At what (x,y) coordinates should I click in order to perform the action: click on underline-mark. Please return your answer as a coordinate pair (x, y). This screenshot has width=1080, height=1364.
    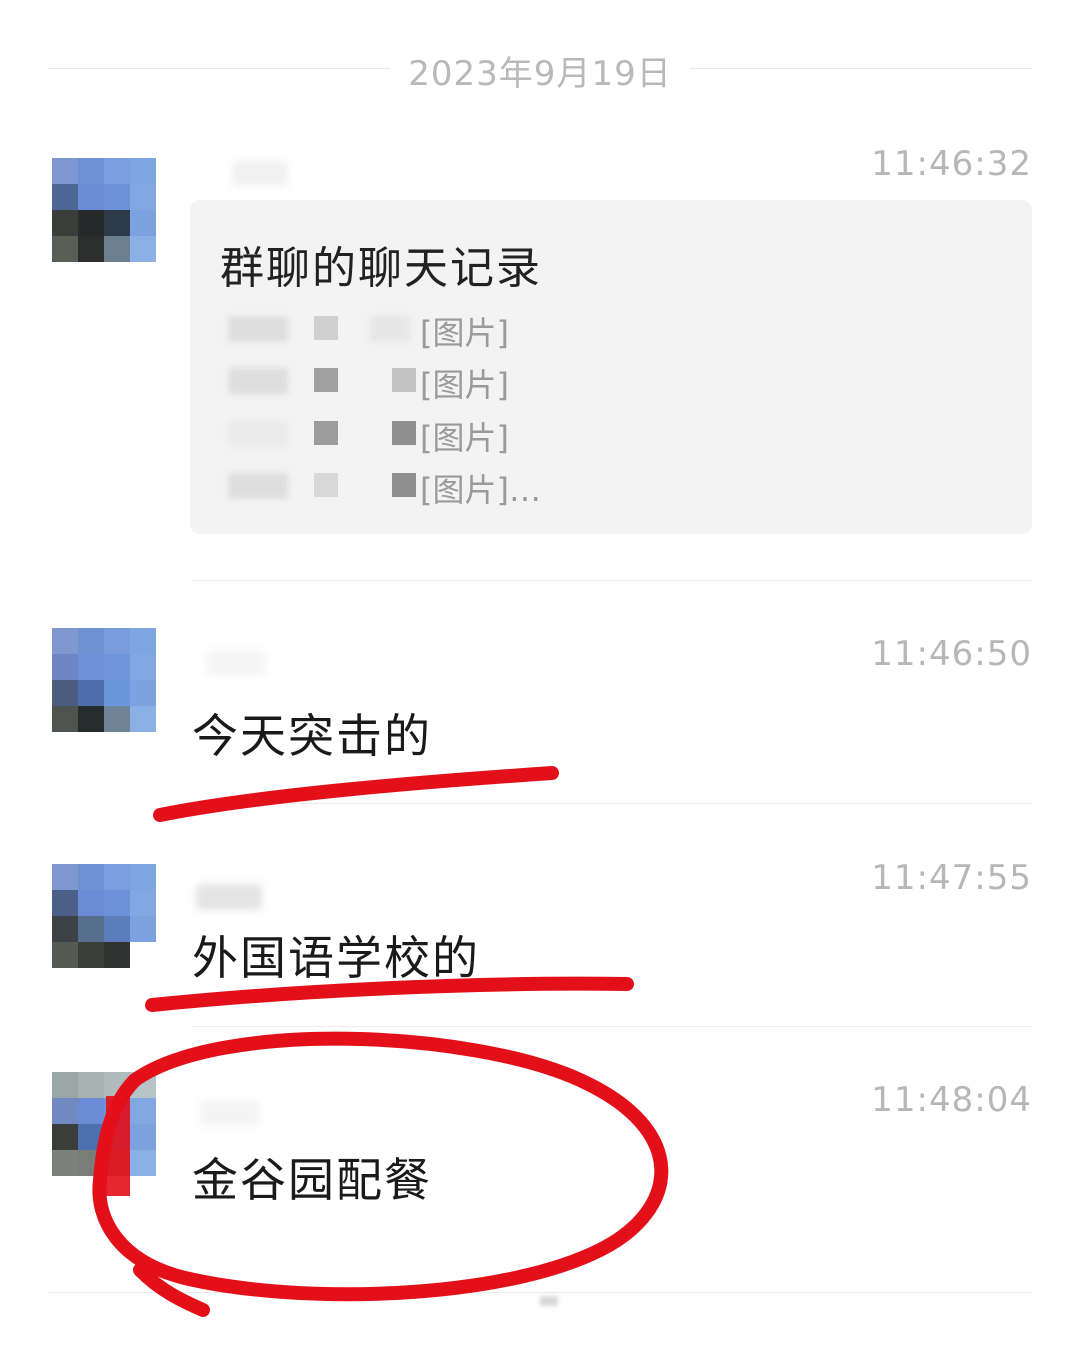
    Looking at the image, I should click on (356, 794).